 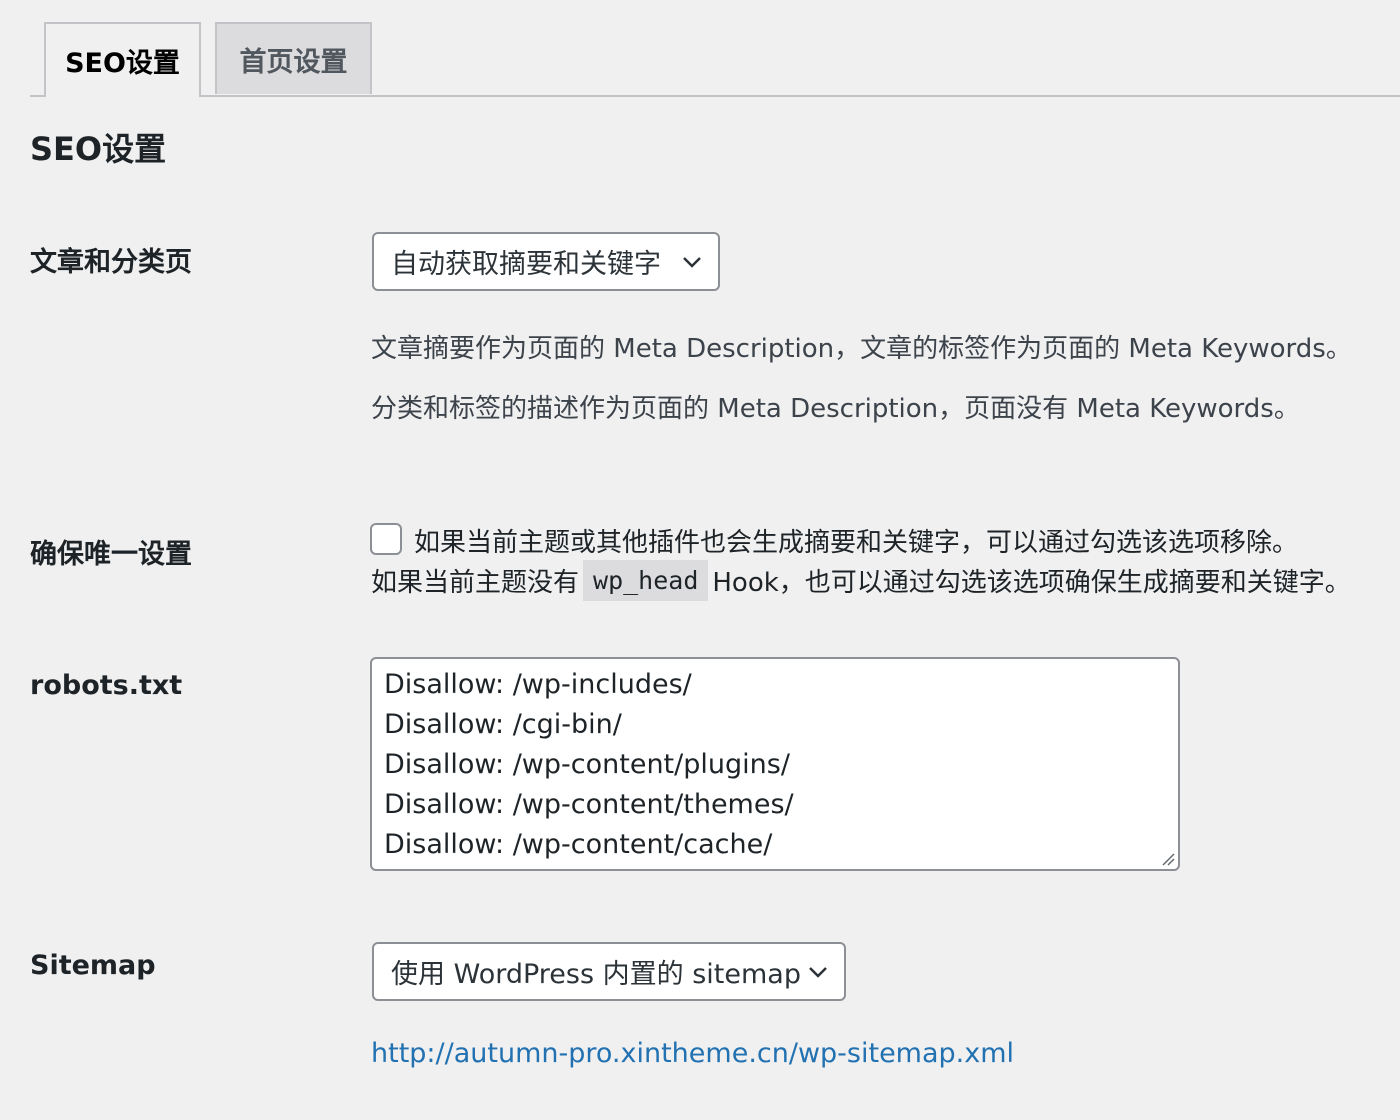 What do you see at coordinates (293, 58) in the screenshot?
I see `tab-home-settings: 首页设置` at bounding box center [293, 58].